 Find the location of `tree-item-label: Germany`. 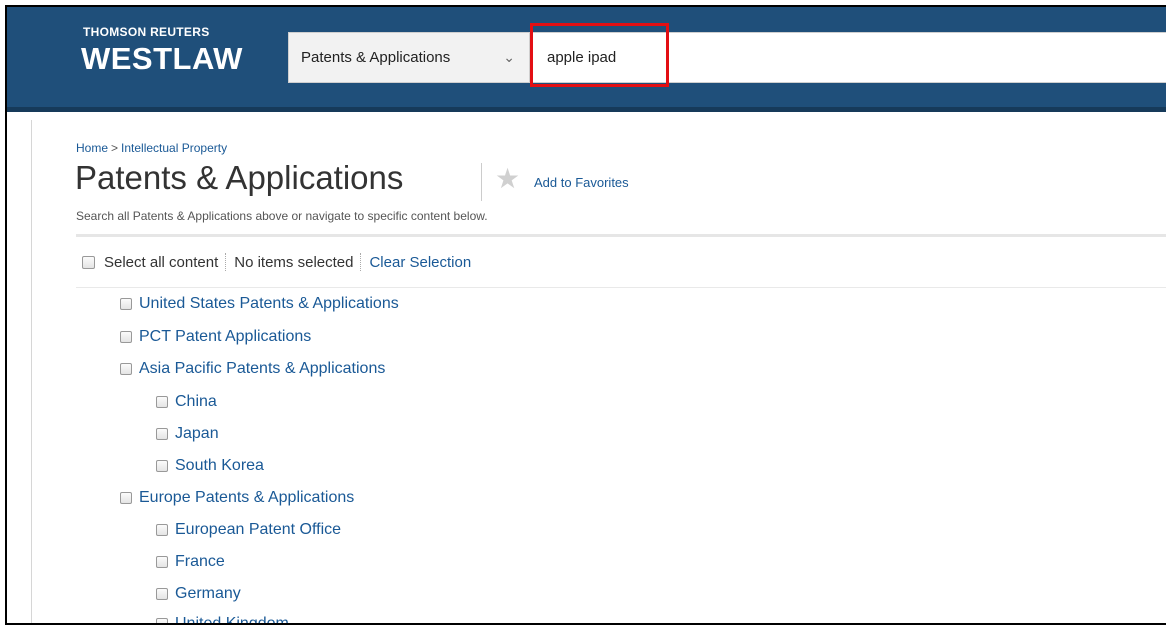

tree-item-label: Germany is located at coordinates (208, 594).